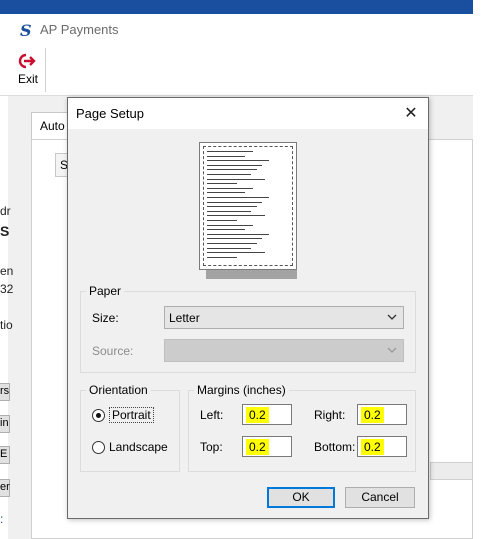 Image resolution: width=487 pixels, height=539 pixels. What do you see at coordinates (98, 415) in the screenshot?
I see `radio-checked-icon` at bounding box center [98, 415].